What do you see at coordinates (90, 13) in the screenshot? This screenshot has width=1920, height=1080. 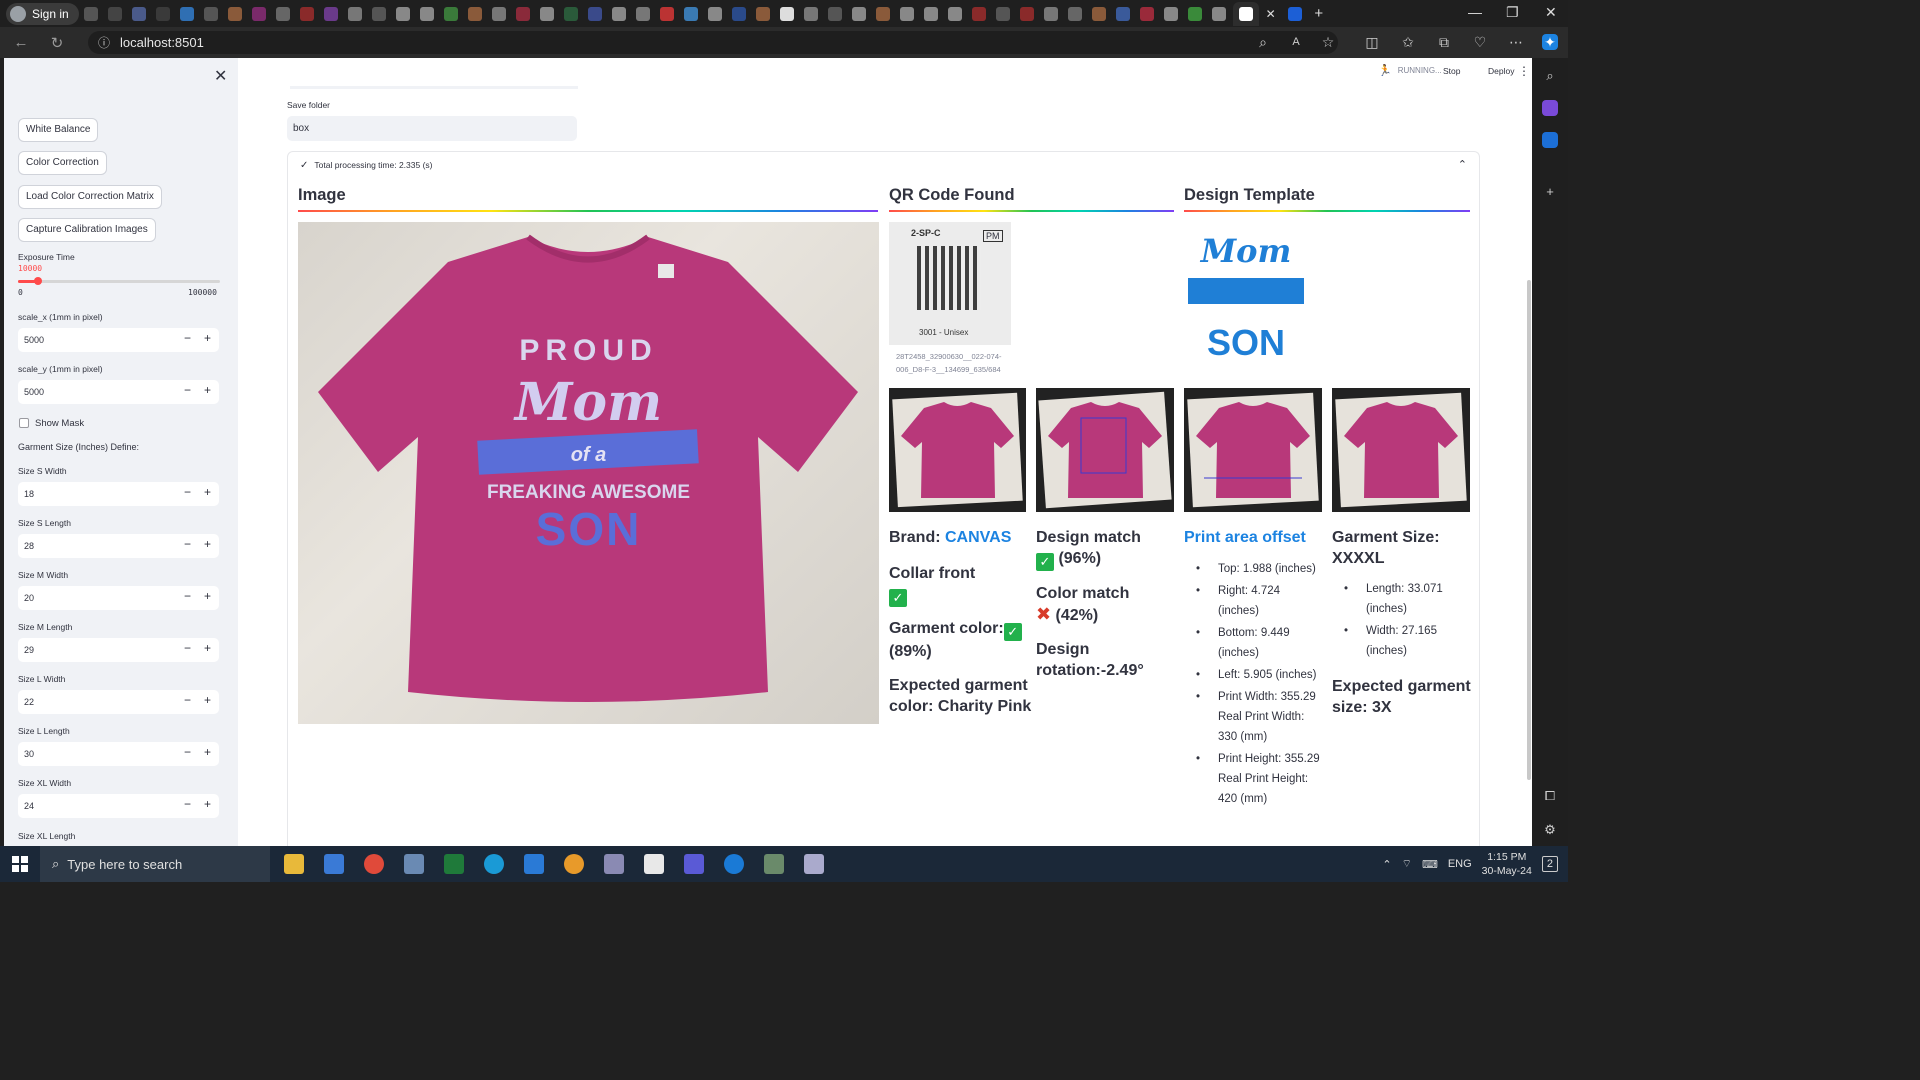 I see `workspaces-icon` at bounding box center [90, 13].